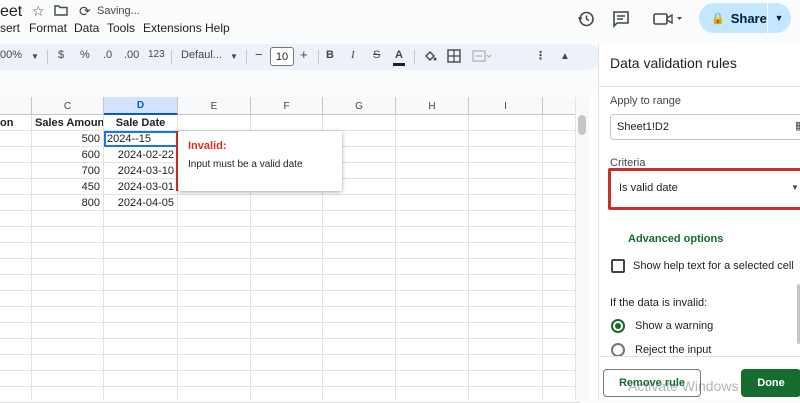  Describe the element at coordinates (506, 106) in the screenshot. I see `column-header-i: I` at that location.